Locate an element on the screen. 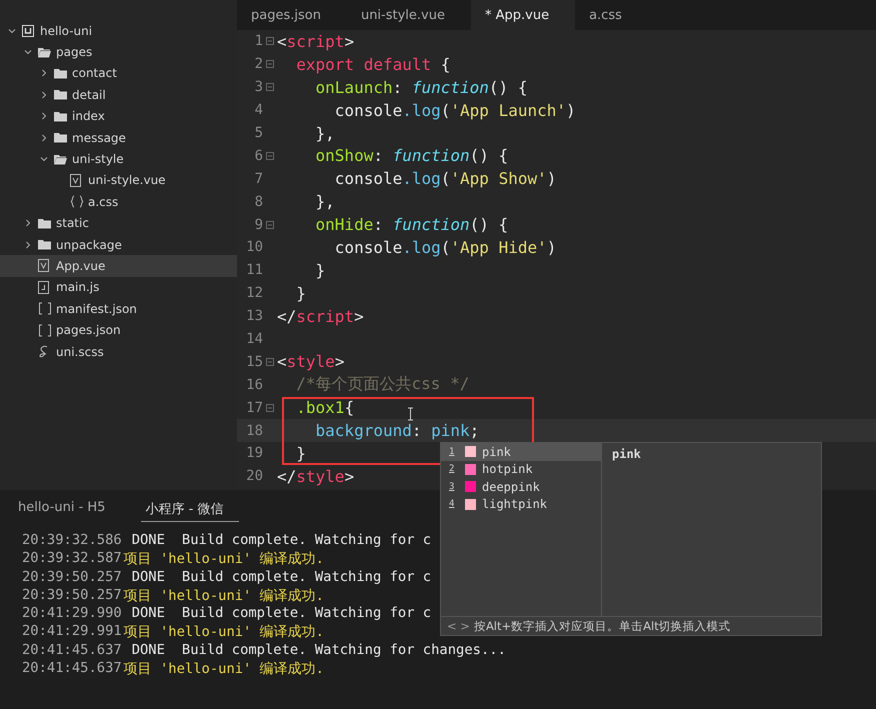 The image size is (876, 709). tree-item: contact is located at coordinates (118, 73).